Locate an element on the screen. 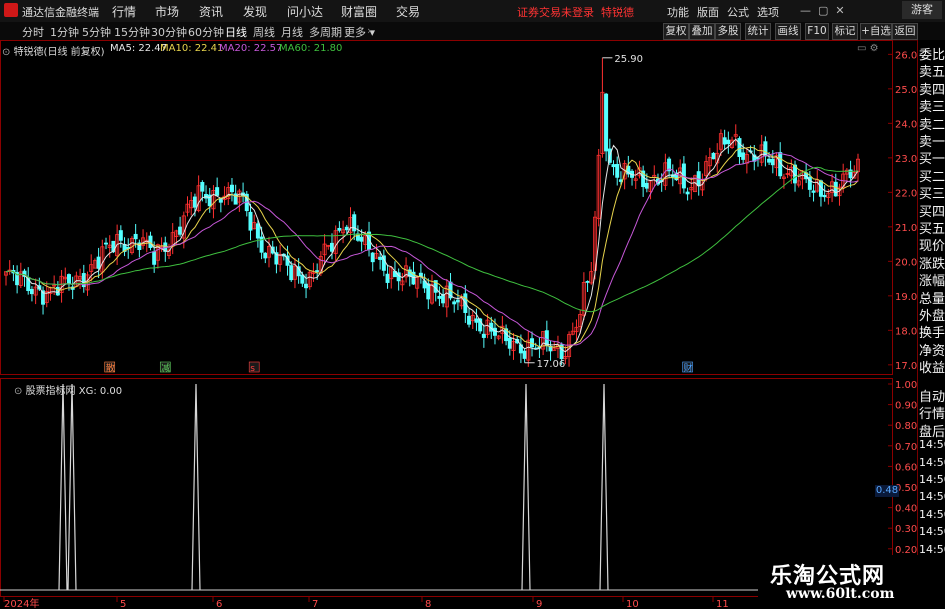 The height and width of the screenshot is (609, 945). chevron-right-icon: › is located at coordinates (369, 30).